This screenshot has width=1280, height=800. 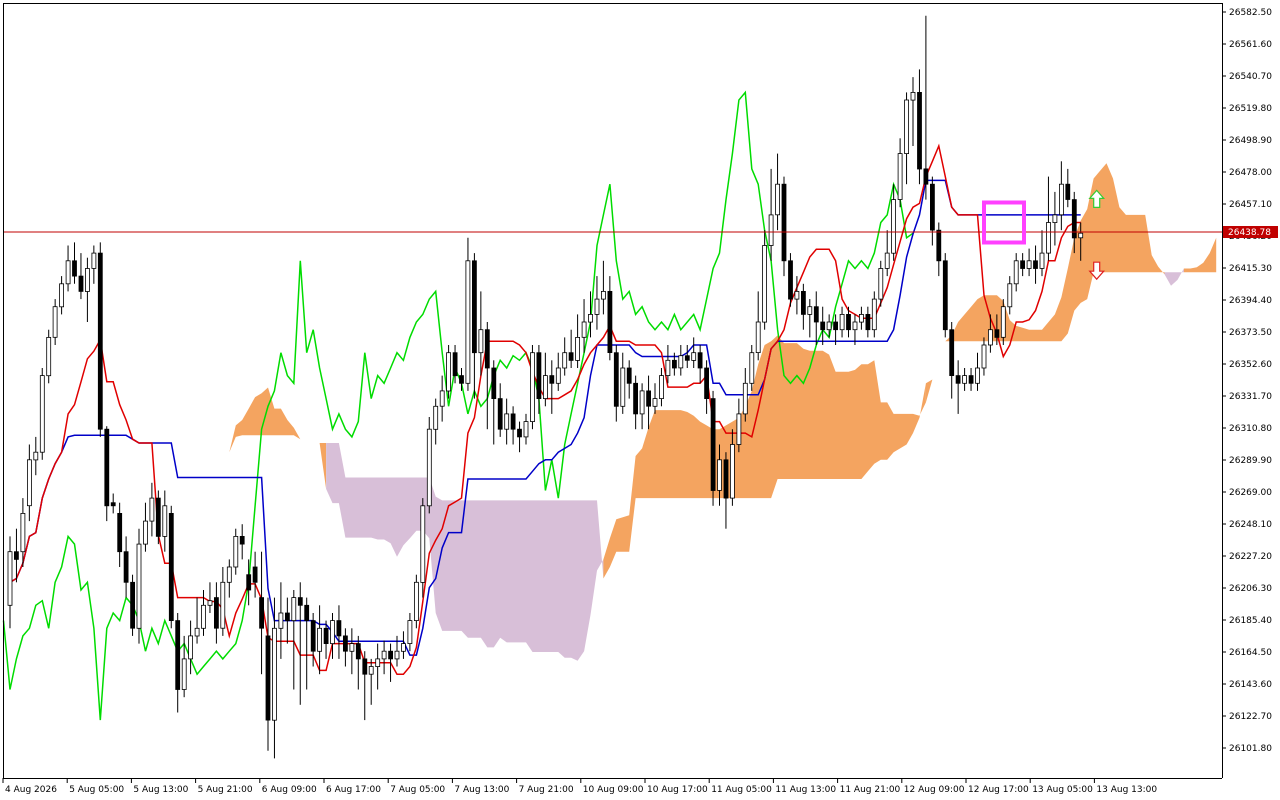 I want to click on x-tick-label: 12 Aug 09:00, so click(x=934, y=790).